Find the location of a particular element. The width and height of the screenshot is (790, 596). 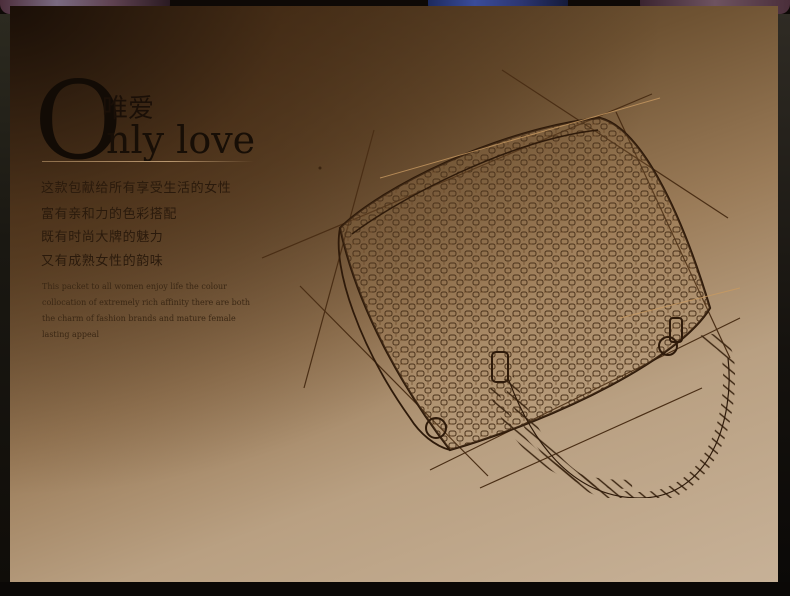

background-edge-left is located at coordinates (5, 298).